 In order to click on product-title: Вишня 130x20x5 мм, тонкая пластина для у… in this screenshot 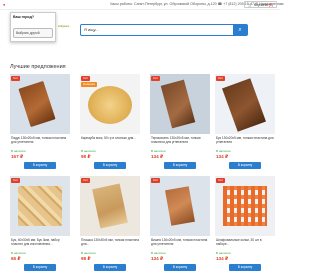, I will do `click(180, 242)`.